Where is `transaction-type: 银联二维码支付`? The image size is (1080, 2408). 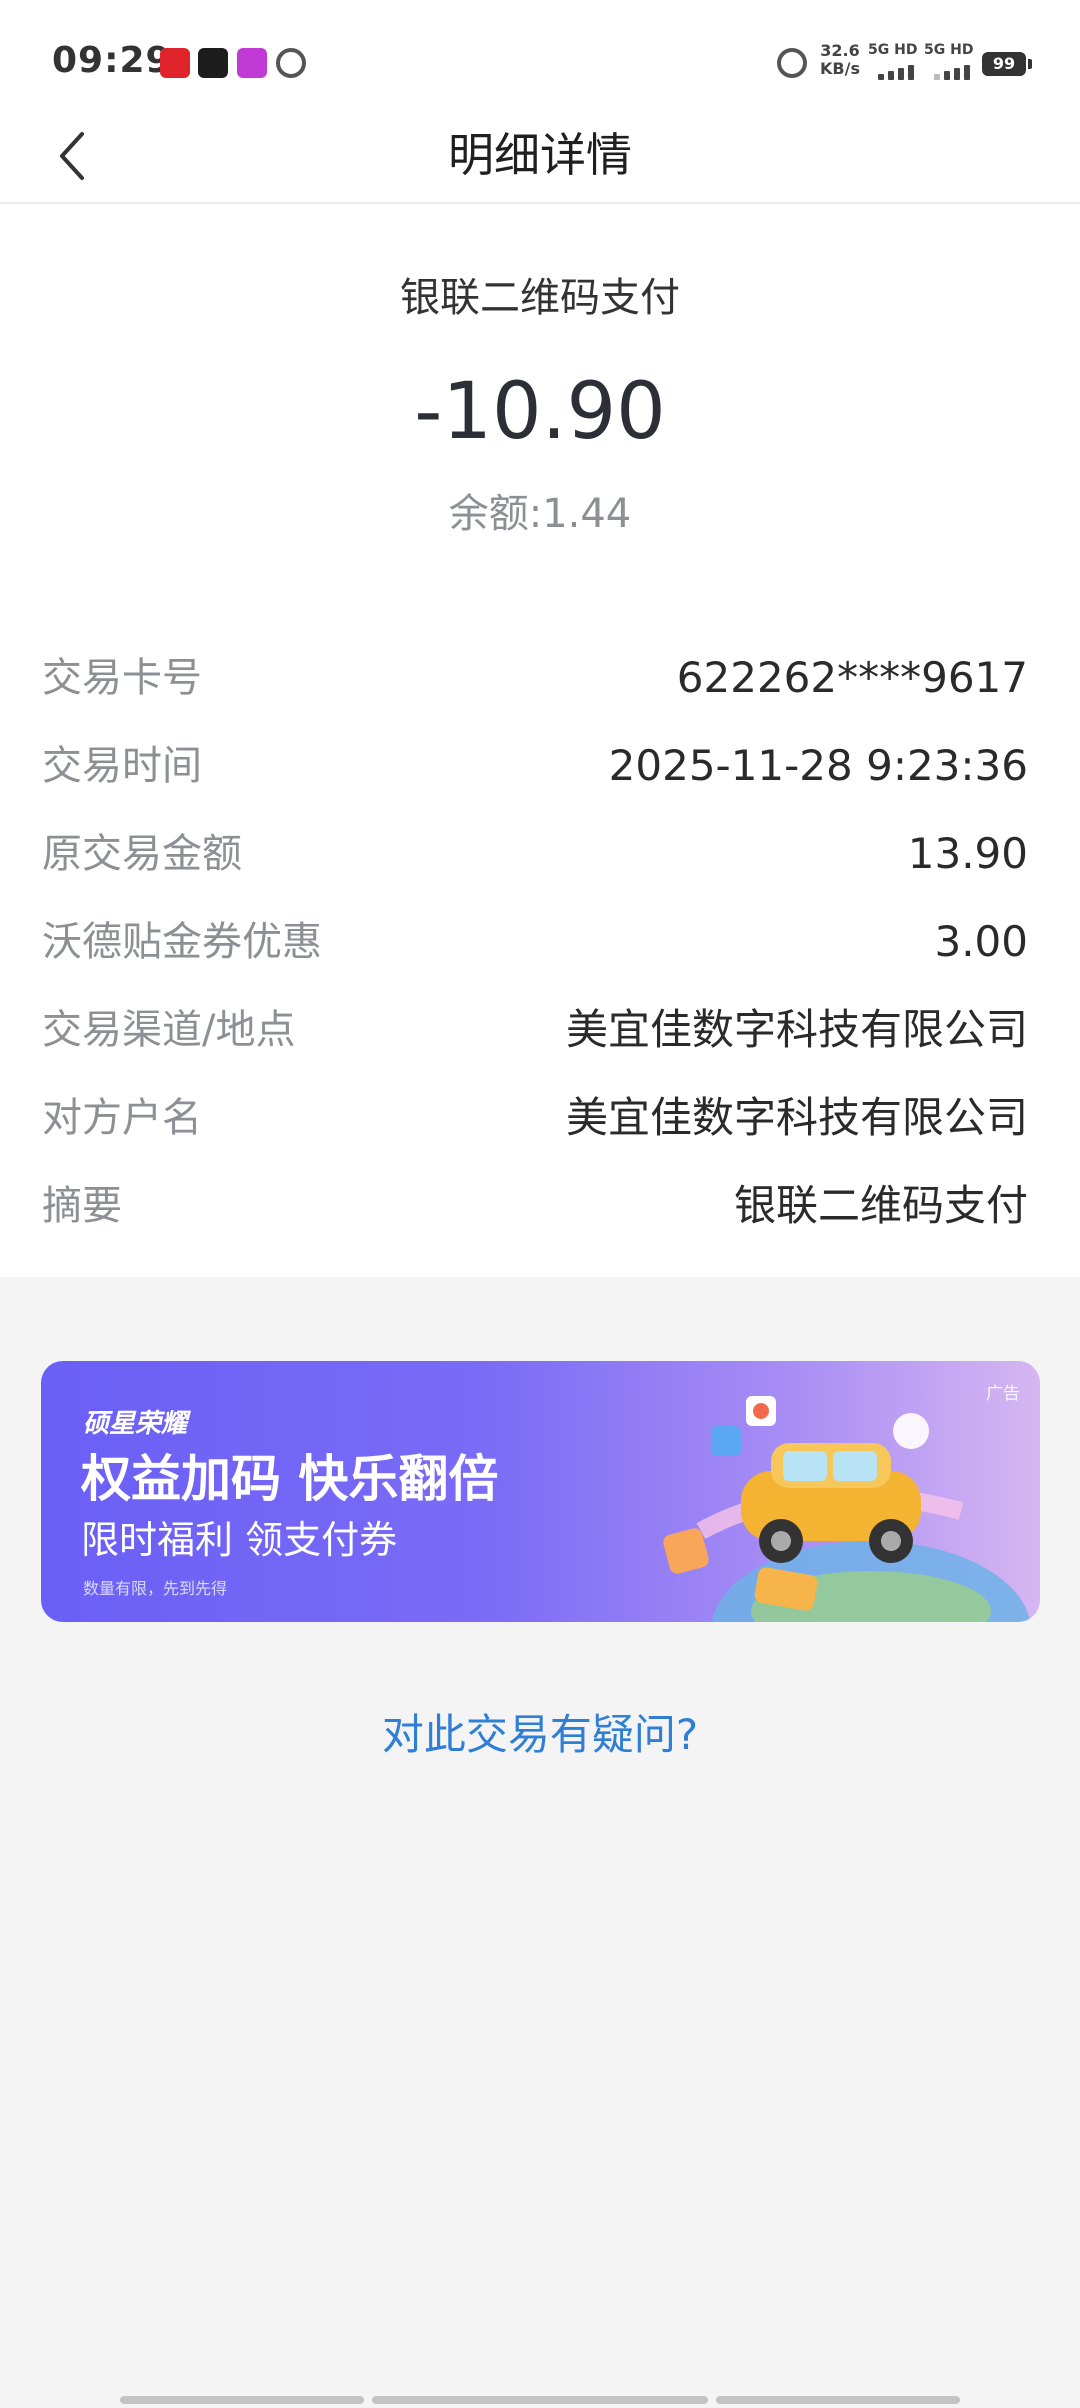 transaction-type: 银联二维码支付 is located at coordinates (540, 298).